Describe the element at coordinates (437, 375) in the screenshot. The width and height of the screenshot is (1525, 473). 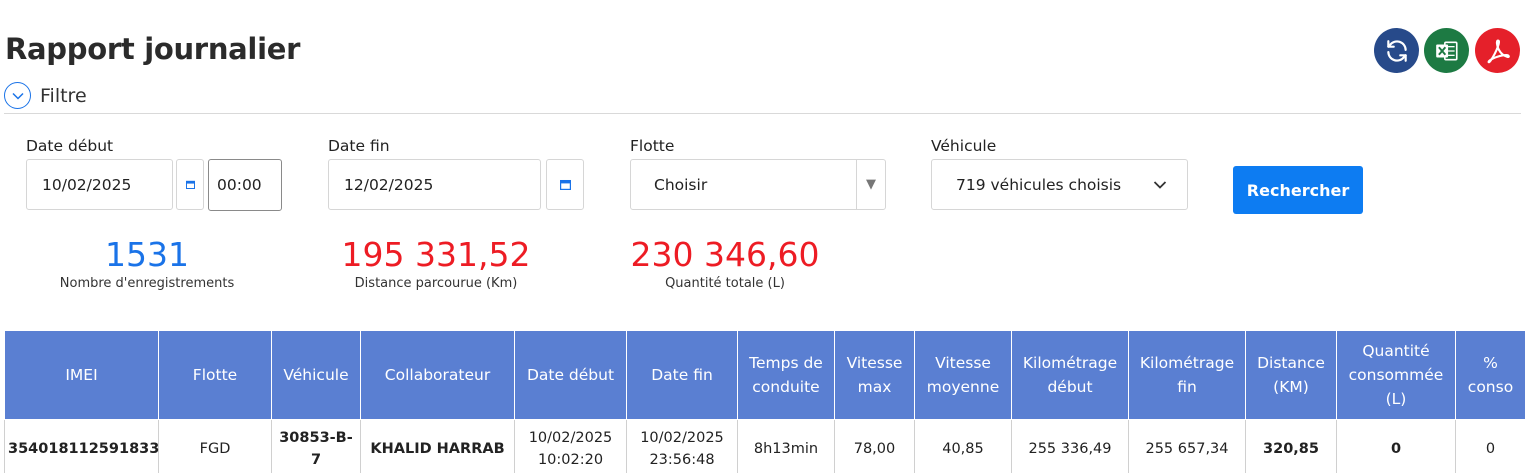
I see `column-header-collaborator: Collaborateur` at that location.